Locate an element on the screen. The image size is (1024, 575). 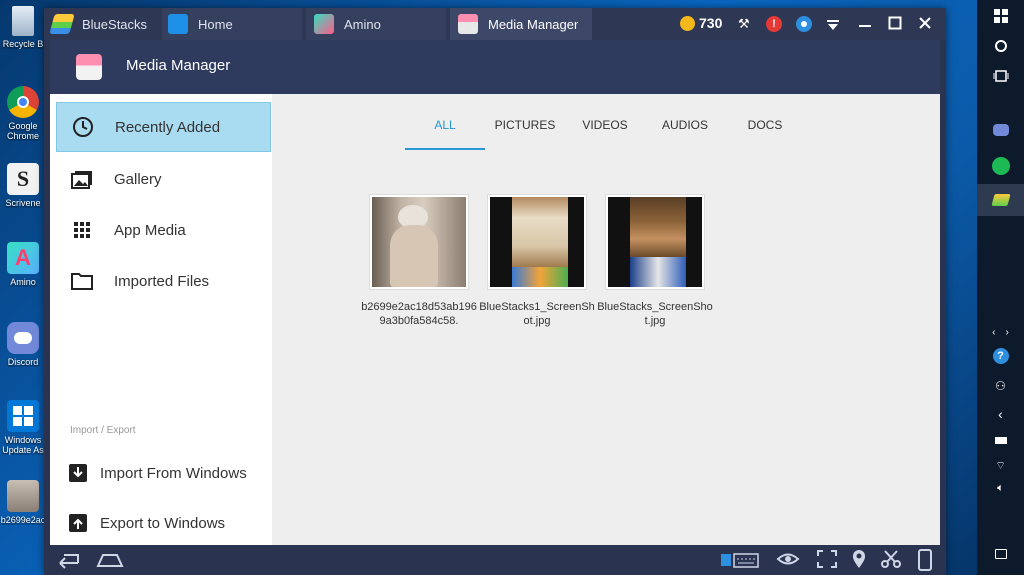
amino-icon: A is located at coordinates (23, 258).